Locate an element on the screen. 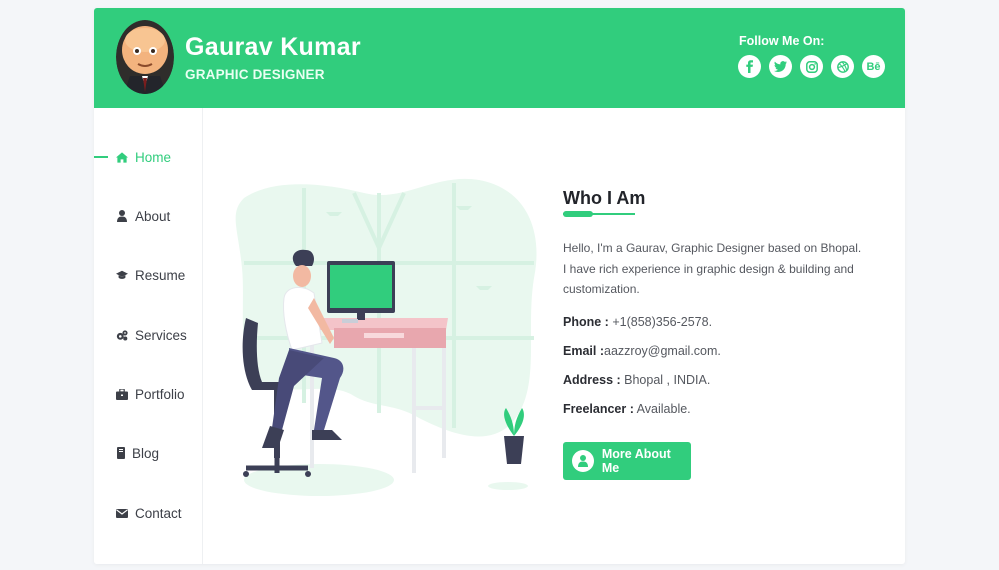 The width and height of the screenshot is (999, 570). phone-value: +1(858)356-2578. is located at coordinates (662, 322).